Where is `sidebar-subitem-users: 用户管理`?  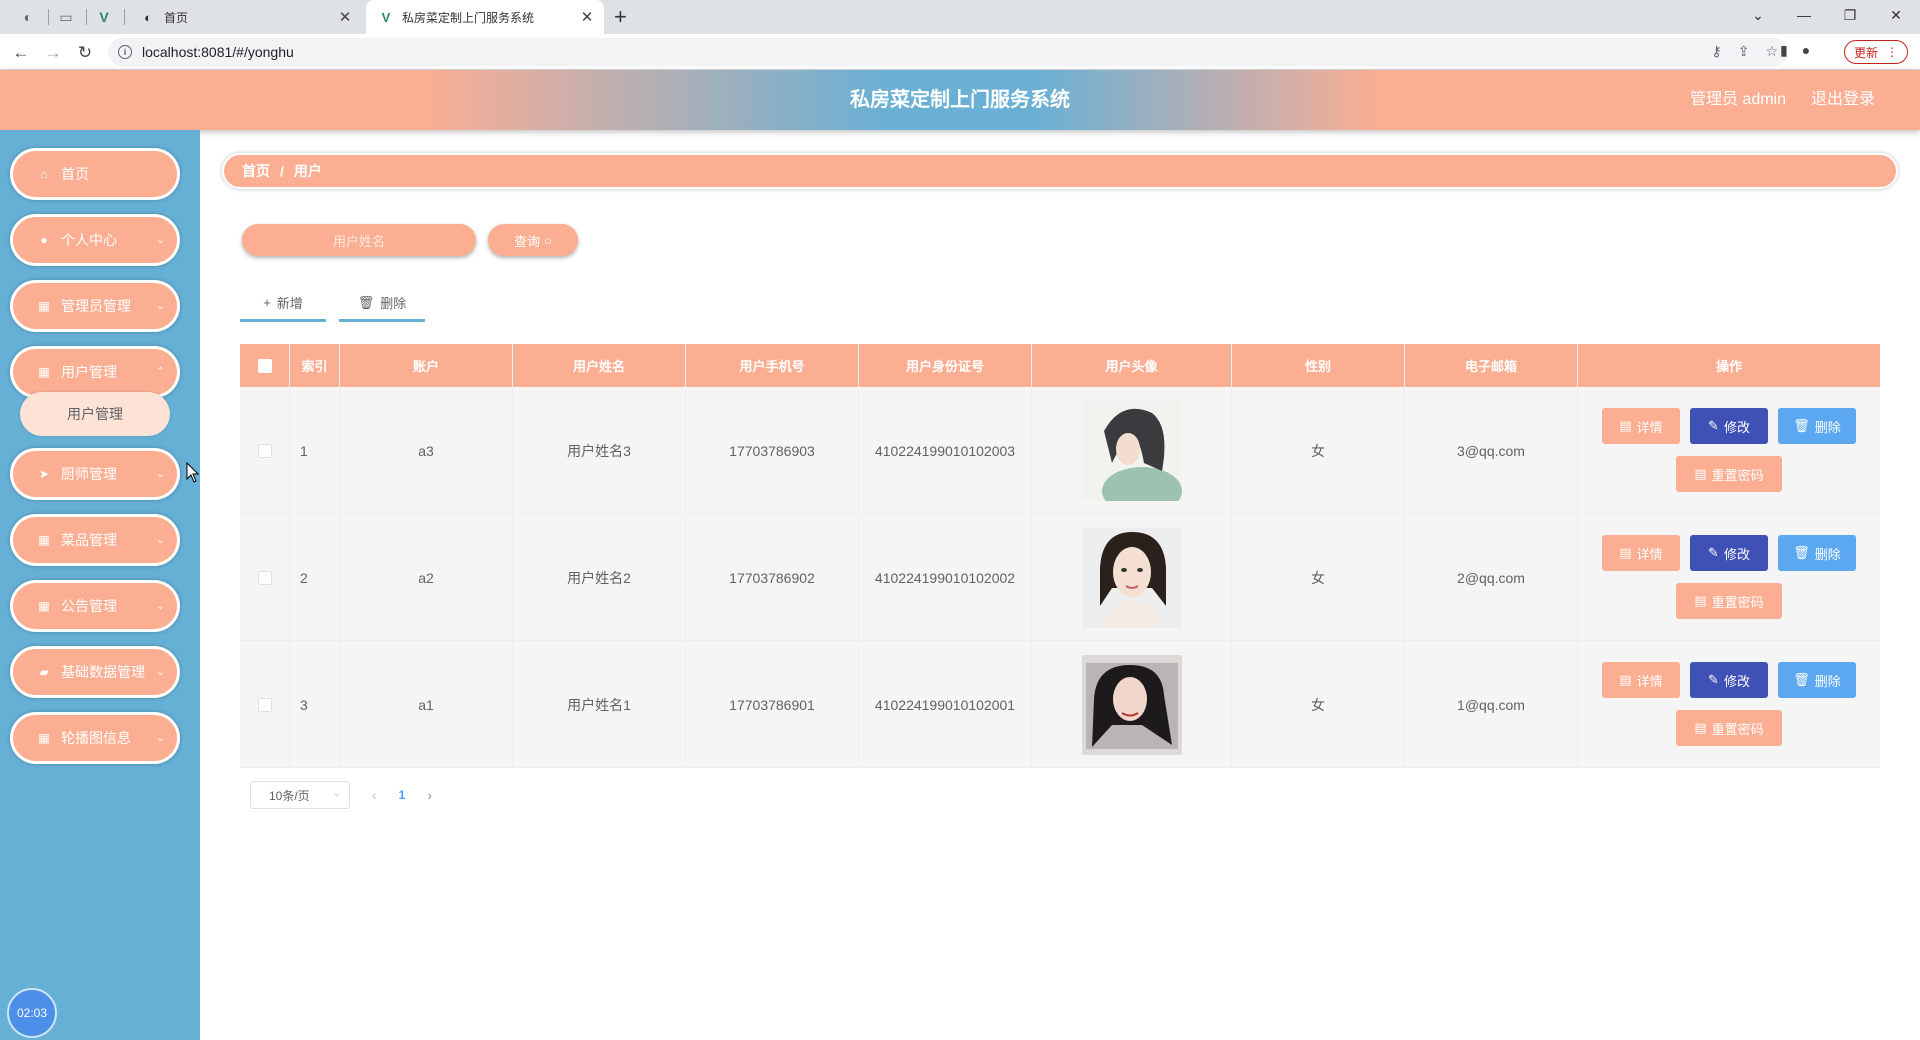
sidebar-subitem-users: 用户管理 is located at coordinates (95, 414).